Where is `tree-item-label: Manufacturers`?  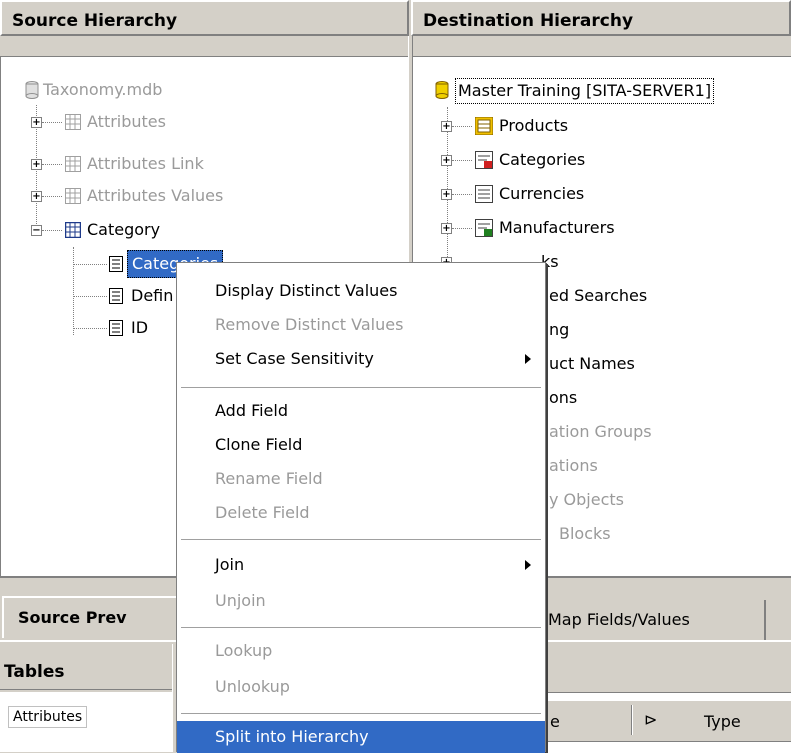
tree-item-label: Manufacturers is located at coordinates (557, 227).